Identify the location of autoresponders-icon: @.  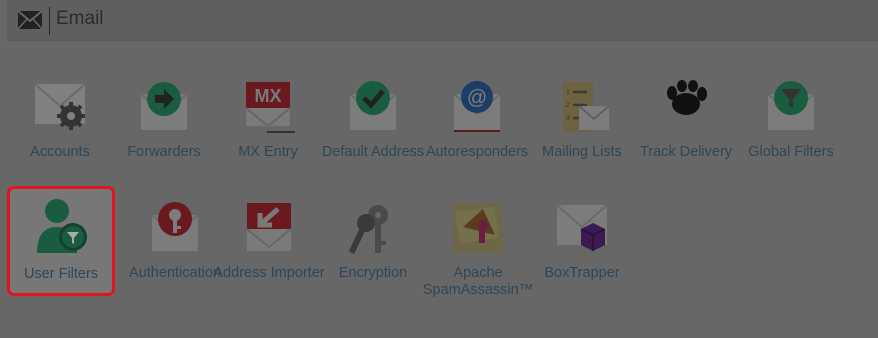
(477, 106).